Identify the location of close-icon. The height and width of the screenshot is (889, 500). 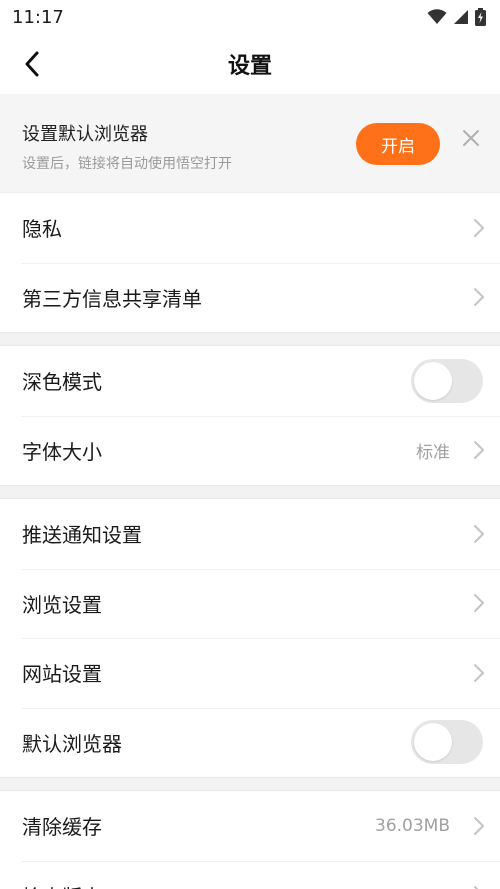
(471, 138).